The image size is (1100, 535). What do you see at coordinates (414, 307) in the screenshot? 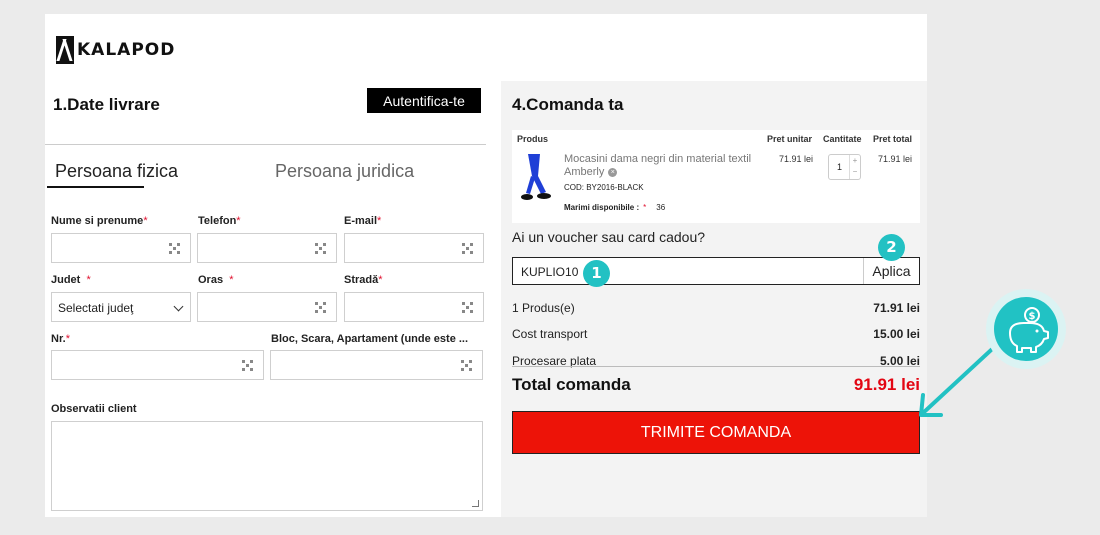
I see `street-input` at bounding box center [414, 307].